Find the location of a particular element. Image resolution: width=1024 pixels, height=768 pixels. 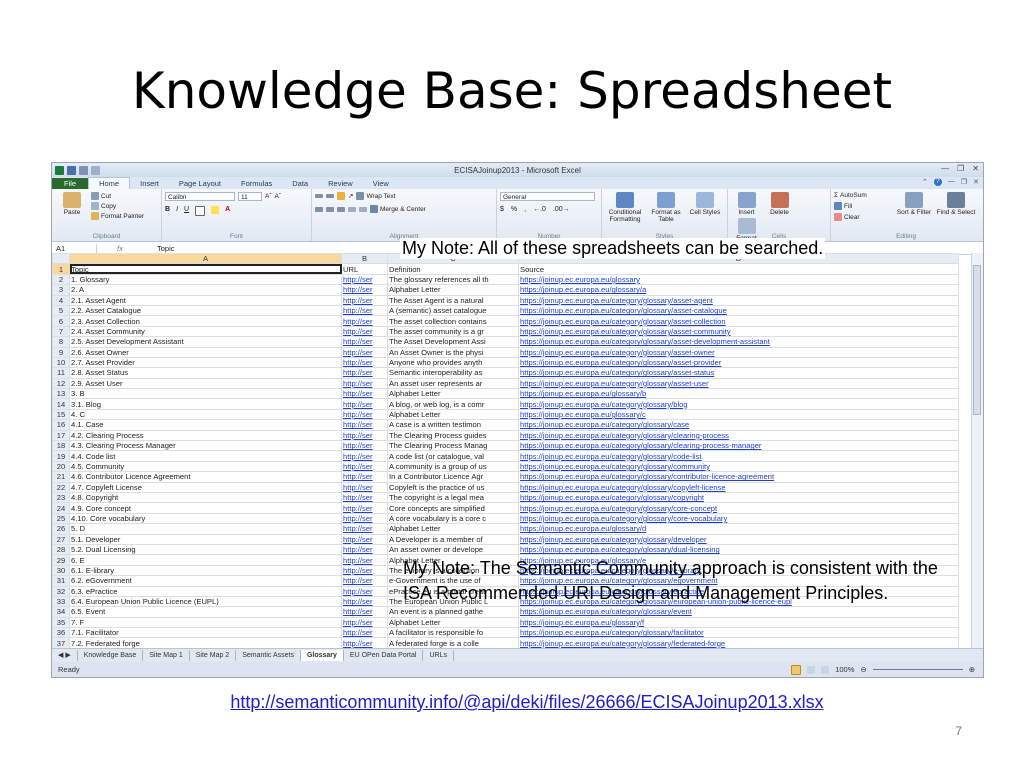

increase-indent-icon is located at coordinates (363, 209).